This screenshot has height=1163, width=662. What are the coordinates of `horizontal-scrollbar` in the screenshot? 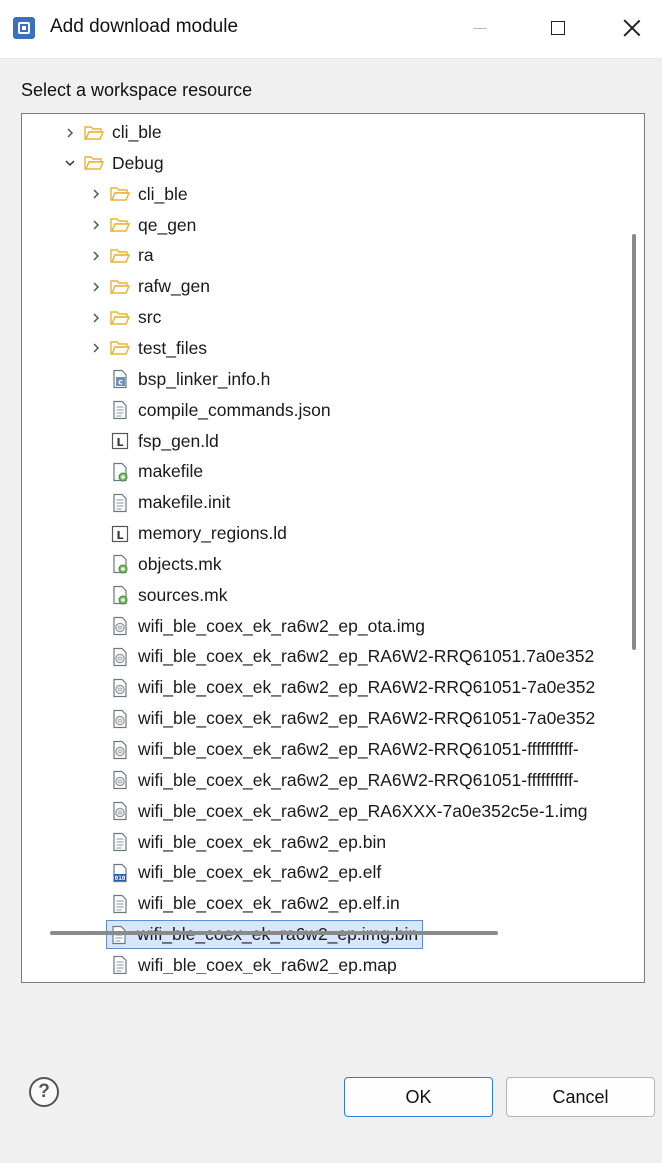 It's located at (333, 978).